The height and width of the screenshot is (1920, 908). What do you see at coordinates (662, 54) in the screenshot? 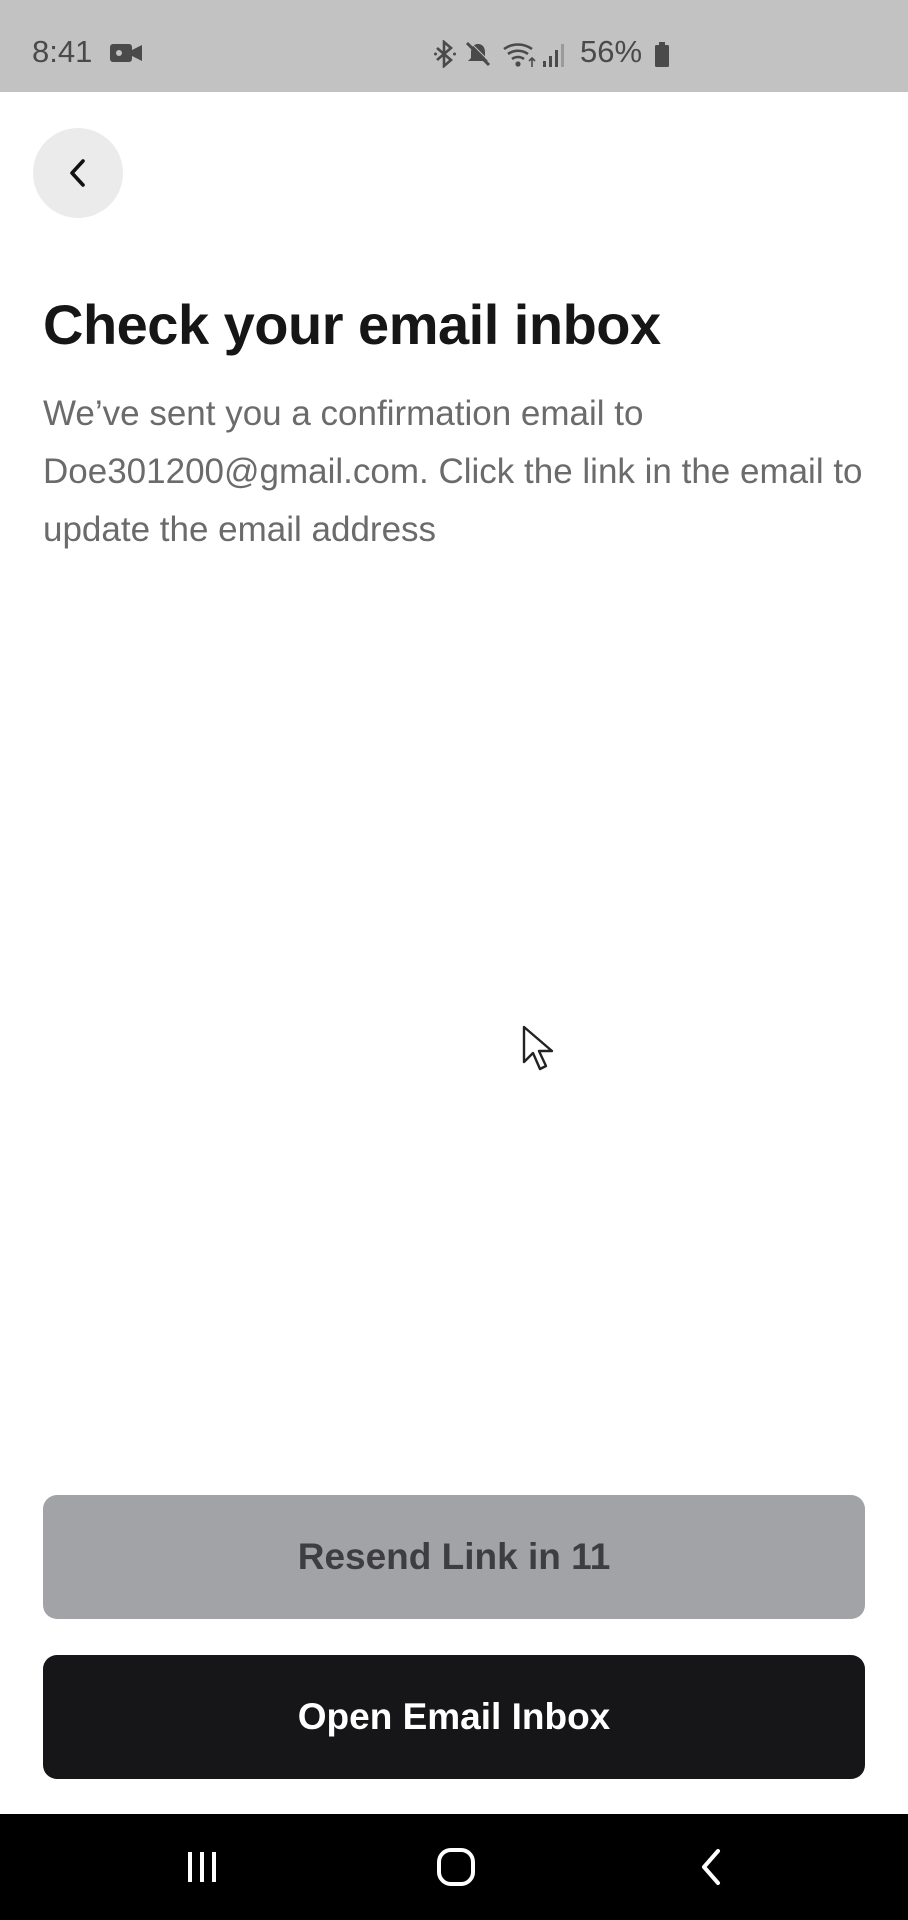
I see `battery-icon` at bounding box center [662, 54].